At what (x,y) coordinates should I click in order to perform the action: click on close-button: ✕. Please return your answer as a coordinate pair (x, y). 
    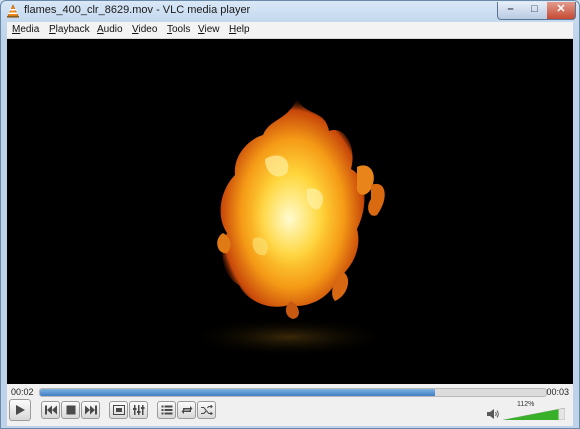
    Looking at the image, I should click on (561, 11).